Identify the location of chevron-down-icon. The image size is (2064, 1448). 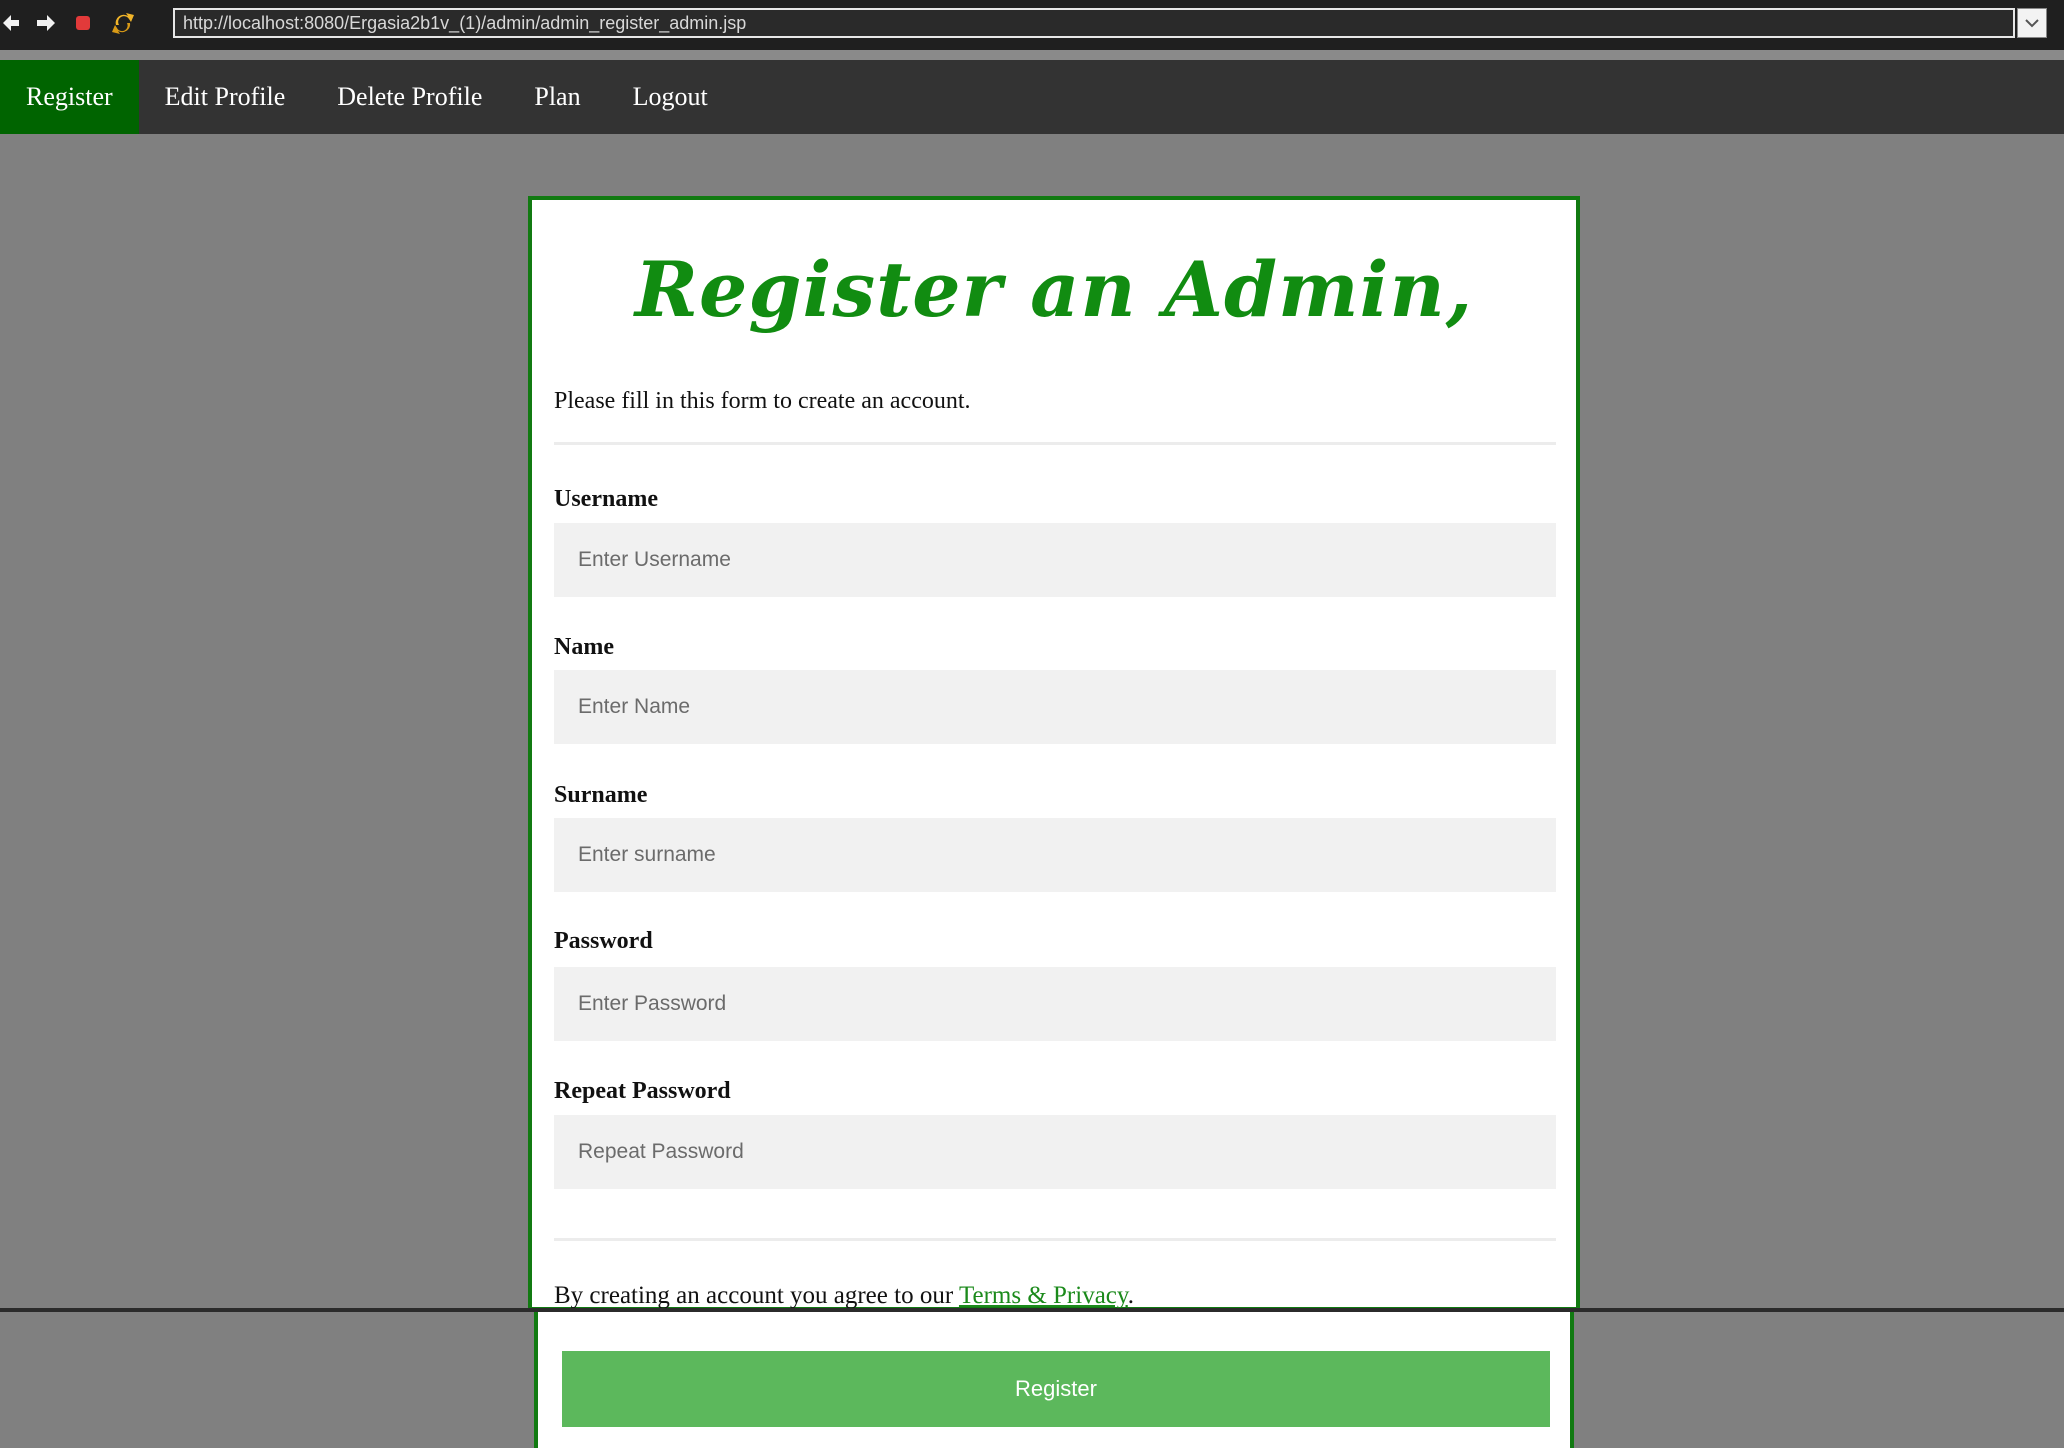
(2032, 23).